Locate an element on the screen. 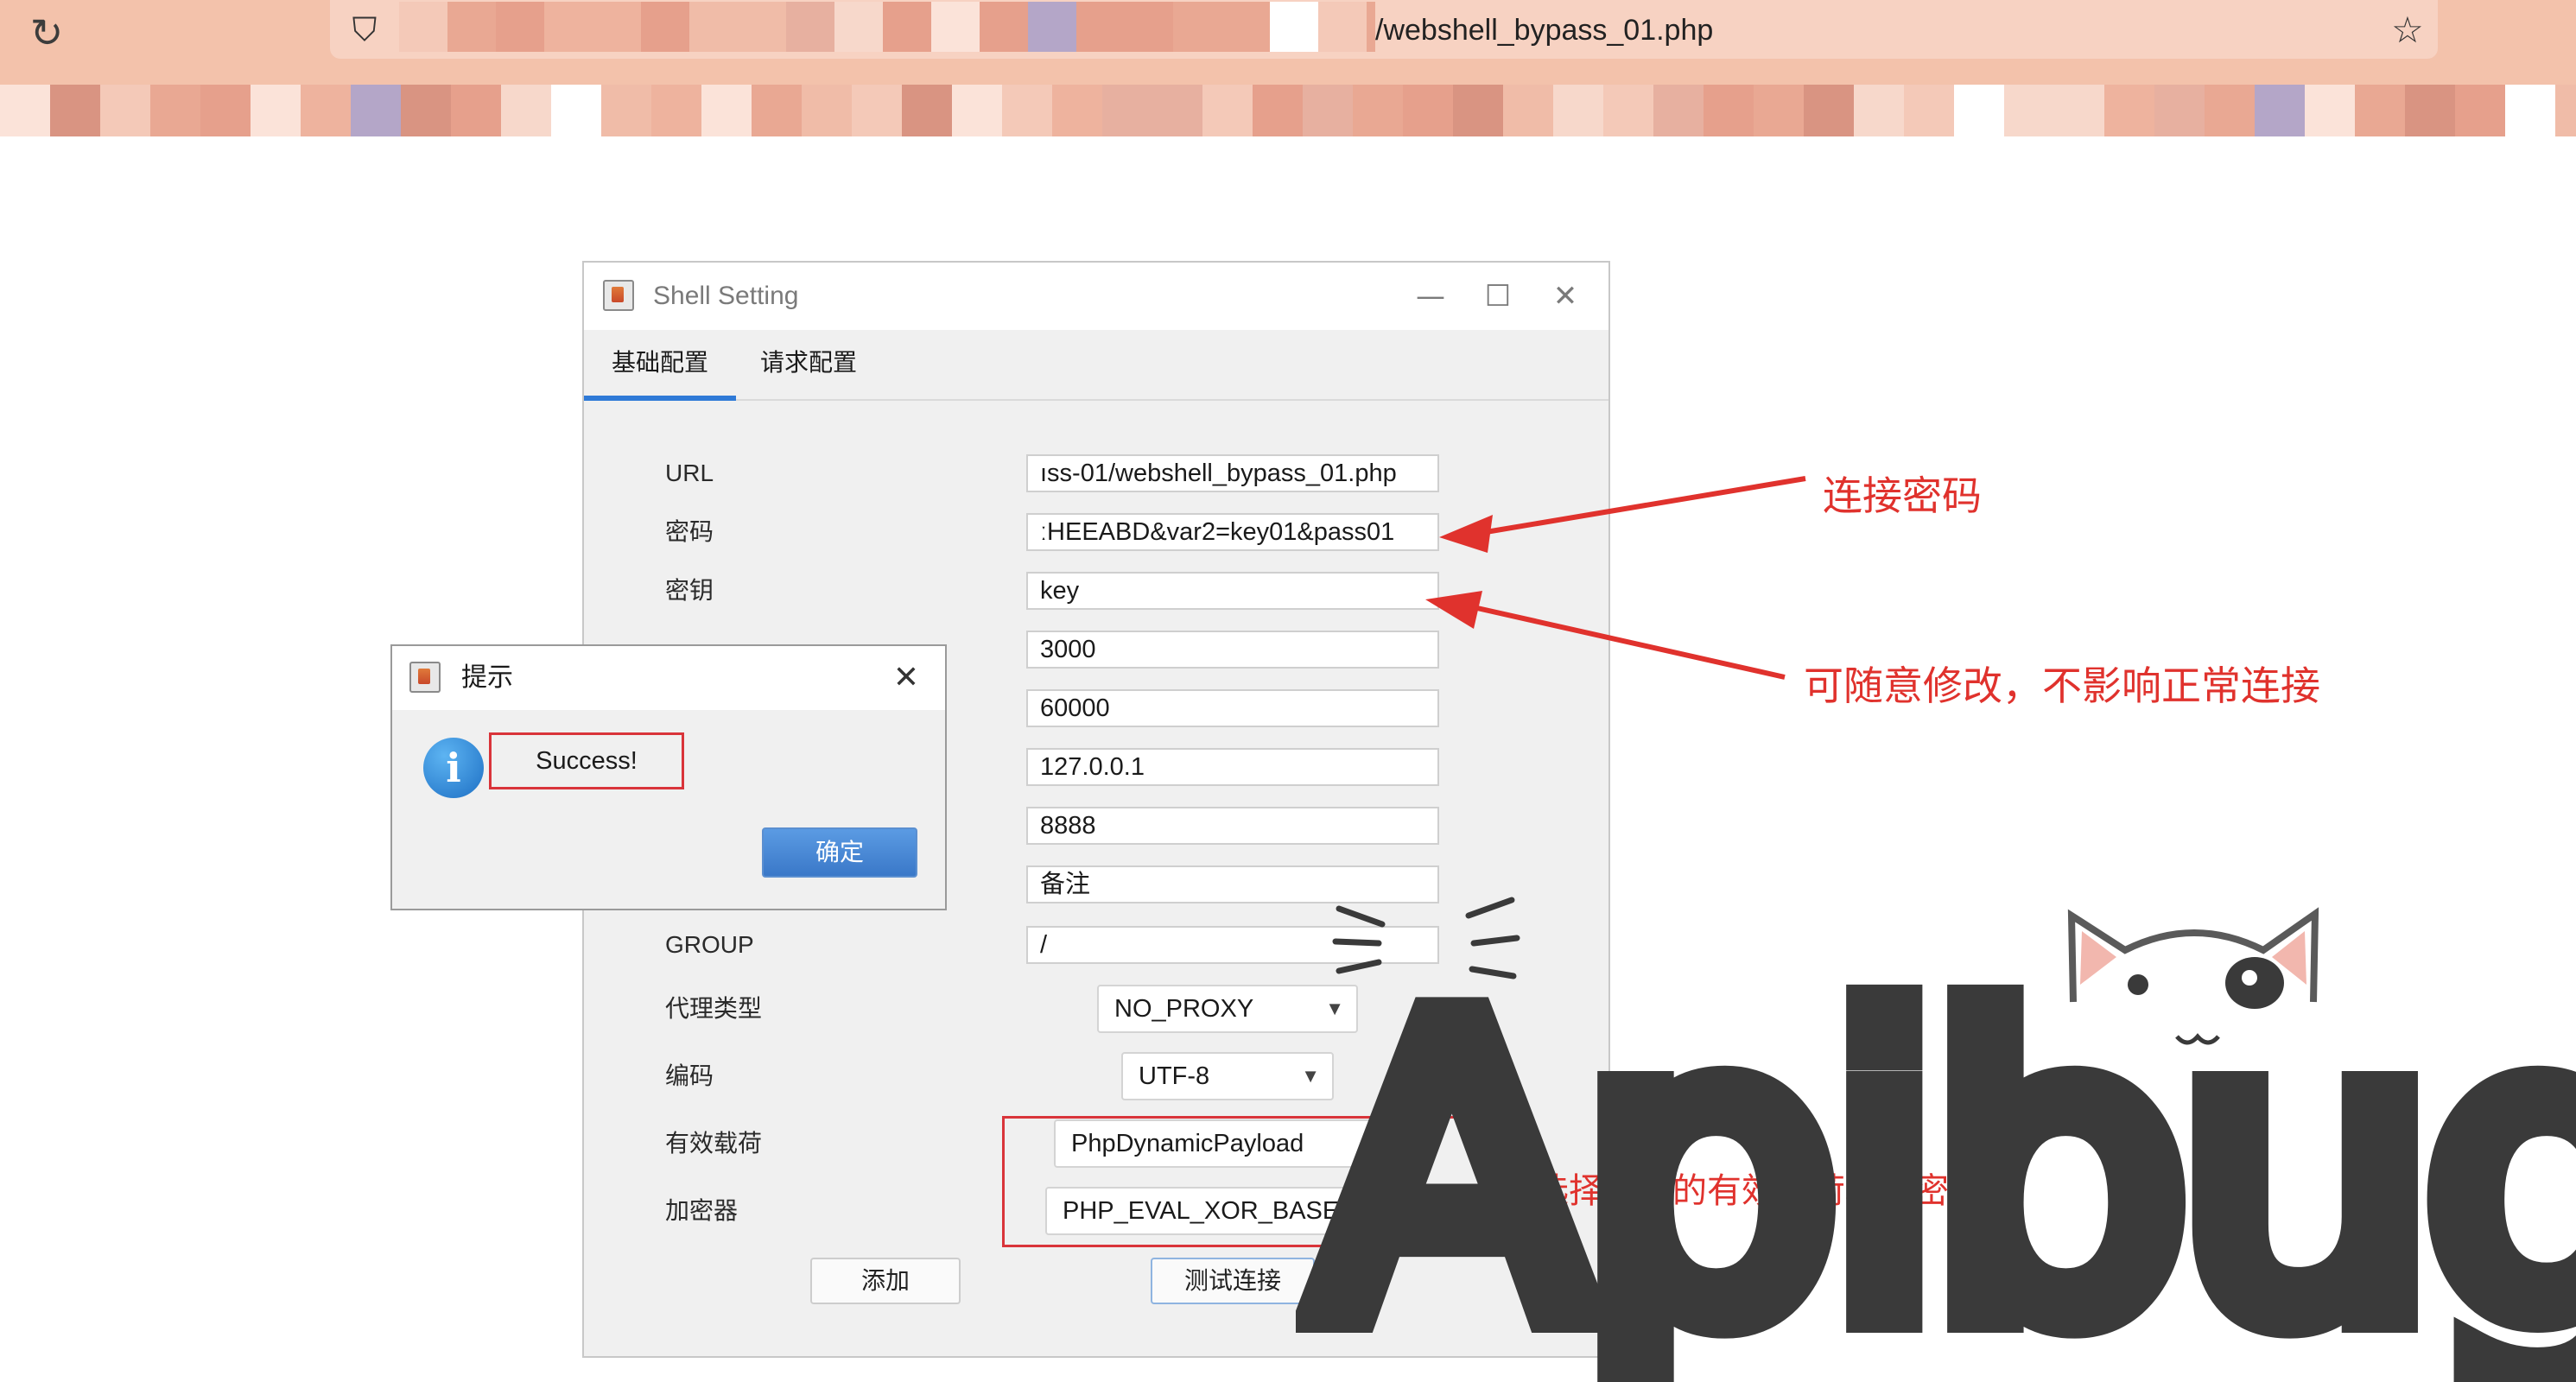 The height and width of the screenshot is (1382, 2576). address-bar: ⛉ /webshell_bypass_01.php ☆ is located at coordinates (1384, 30).